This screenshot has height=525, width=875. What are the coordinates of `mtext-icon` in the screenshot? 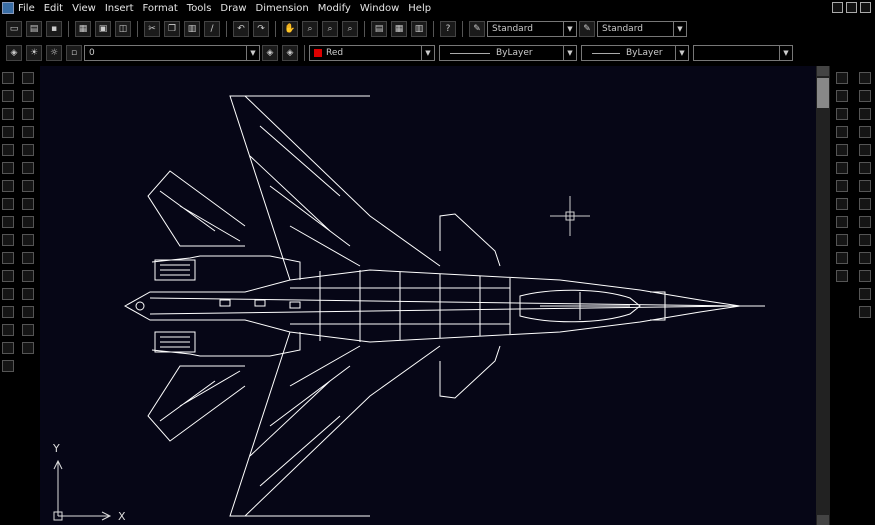 It's located at (8, 366).